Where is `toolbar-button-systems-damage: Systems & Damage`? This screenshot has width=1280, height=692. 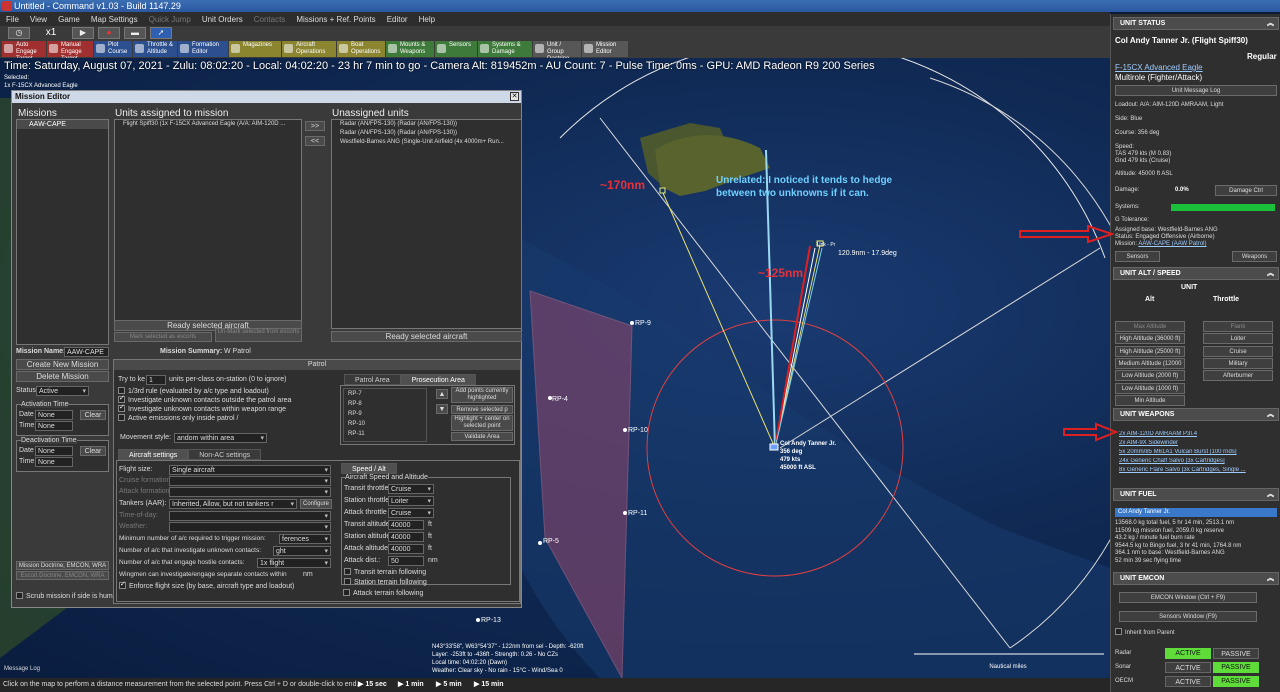 toolbar-button-systems-damage: Systems & Damage is located at coordinates (505, 49).